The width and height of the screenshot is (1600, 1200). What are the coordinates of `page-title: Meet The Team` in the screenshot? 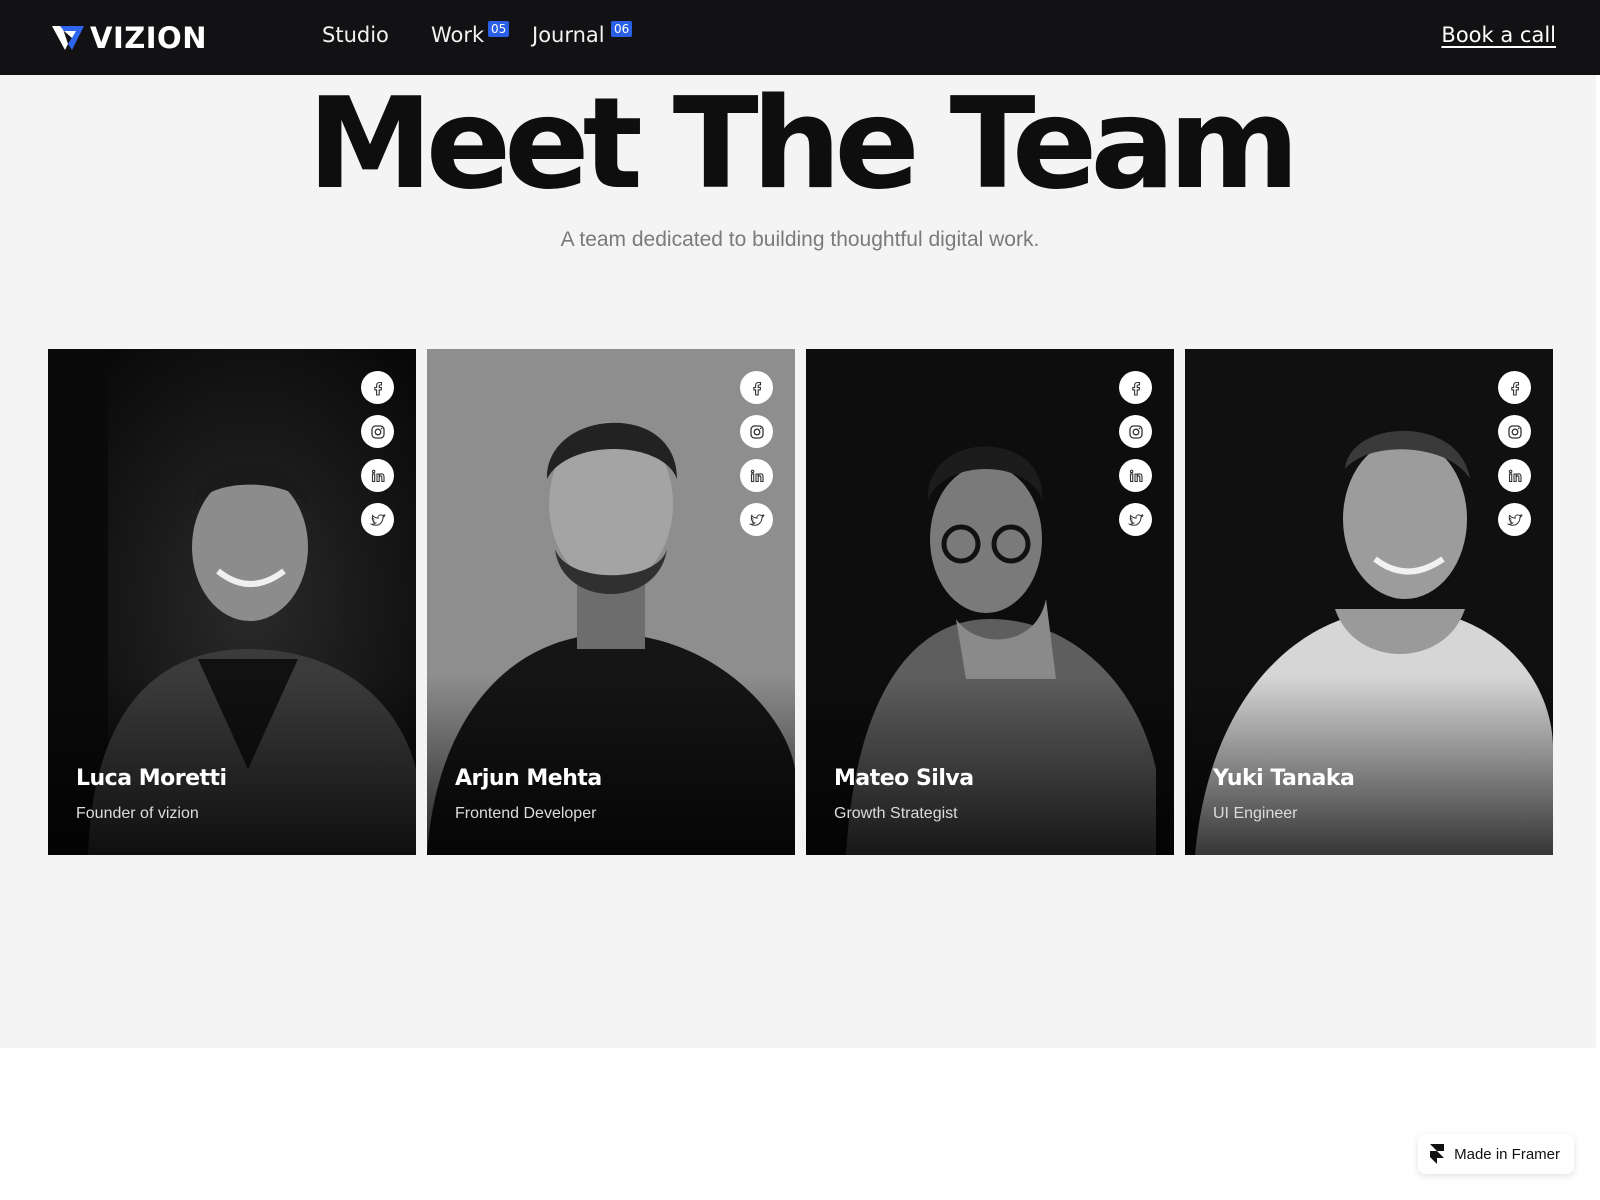 It's located at (803, 143).